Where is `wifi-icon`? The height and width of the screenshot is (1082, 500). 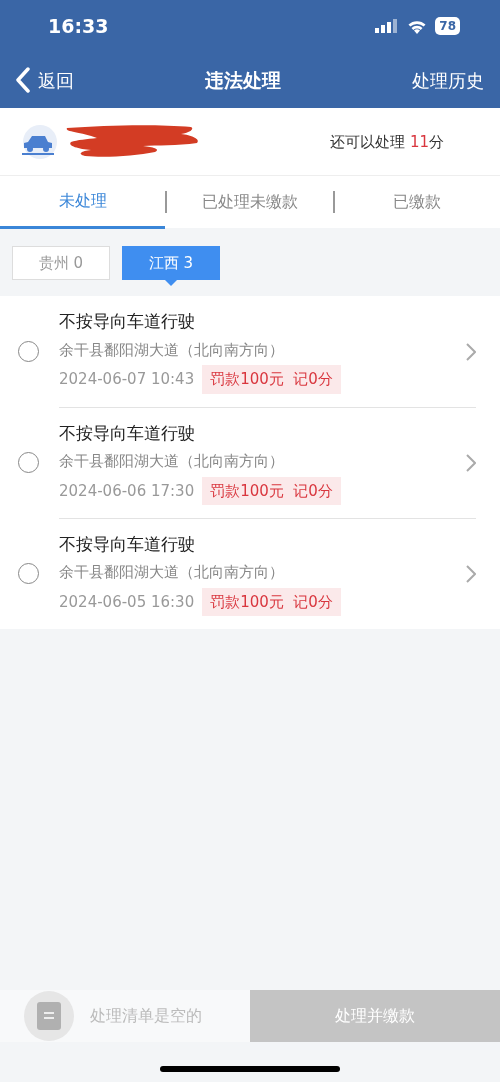
wifi-icon is located at coordinates (417, 26).